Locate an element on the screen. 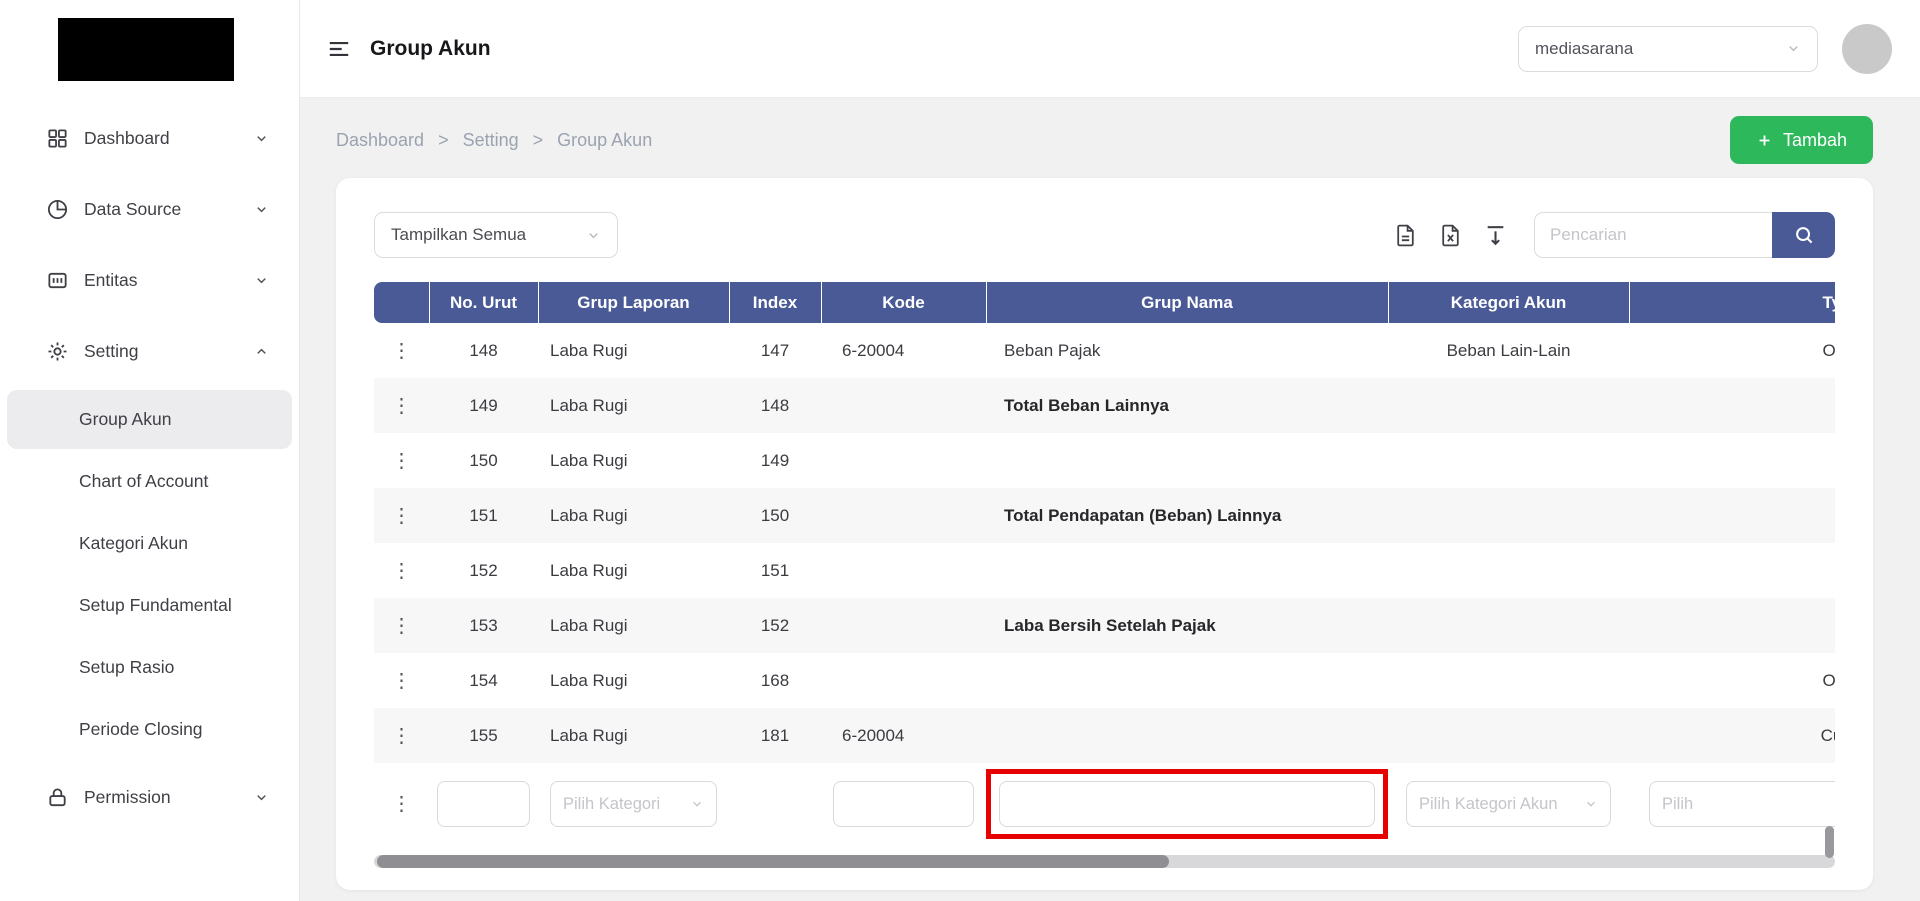 The image size is (1920, 901). sidebar-item-permission: Permission is located at coordinates (149, 797).